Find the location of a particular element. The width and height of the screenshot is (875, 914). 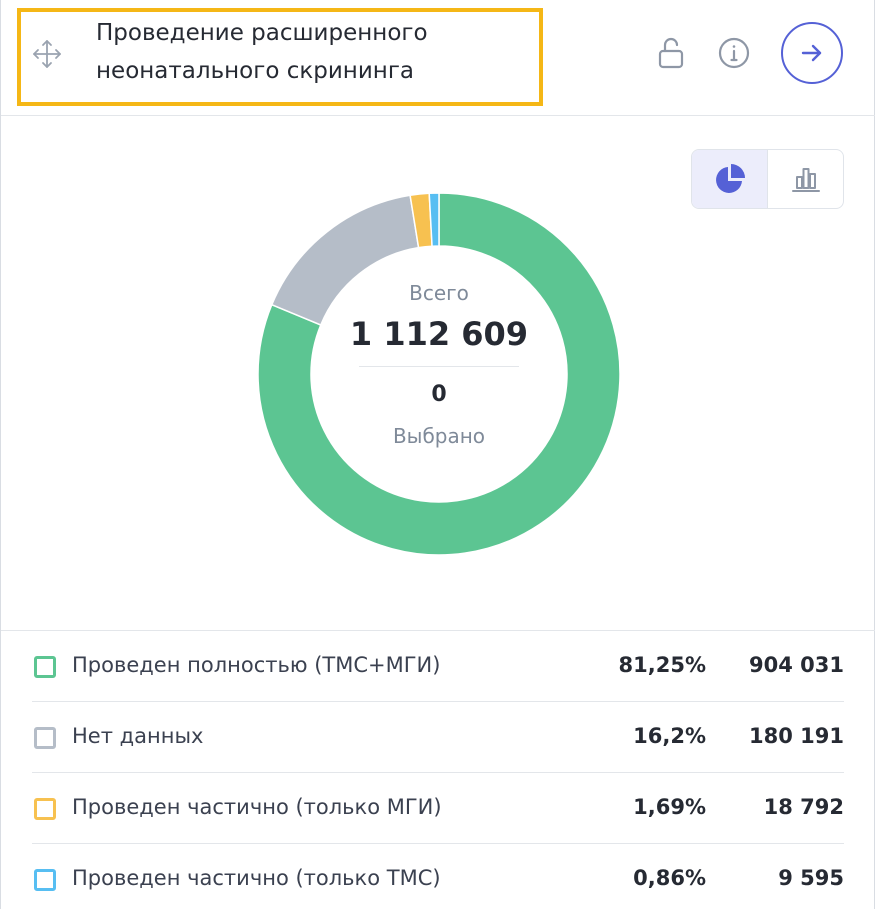

arrow-right-icon is located at coordinates (811, 53).